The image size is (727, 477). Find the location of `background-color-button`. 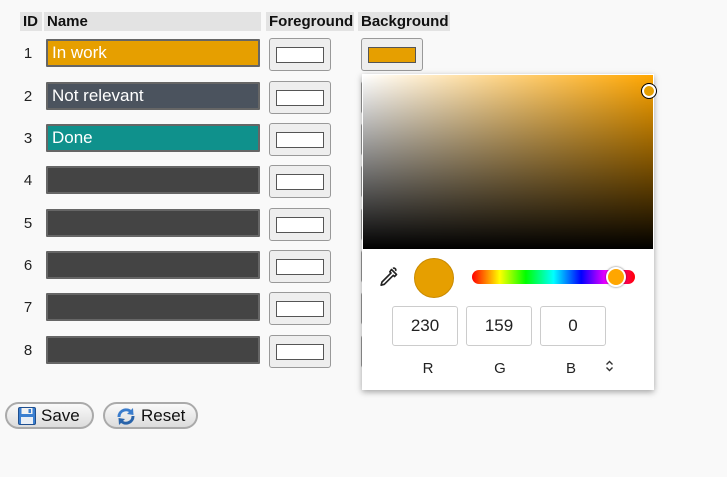

background-color-button is located at coordinates (392, 54).